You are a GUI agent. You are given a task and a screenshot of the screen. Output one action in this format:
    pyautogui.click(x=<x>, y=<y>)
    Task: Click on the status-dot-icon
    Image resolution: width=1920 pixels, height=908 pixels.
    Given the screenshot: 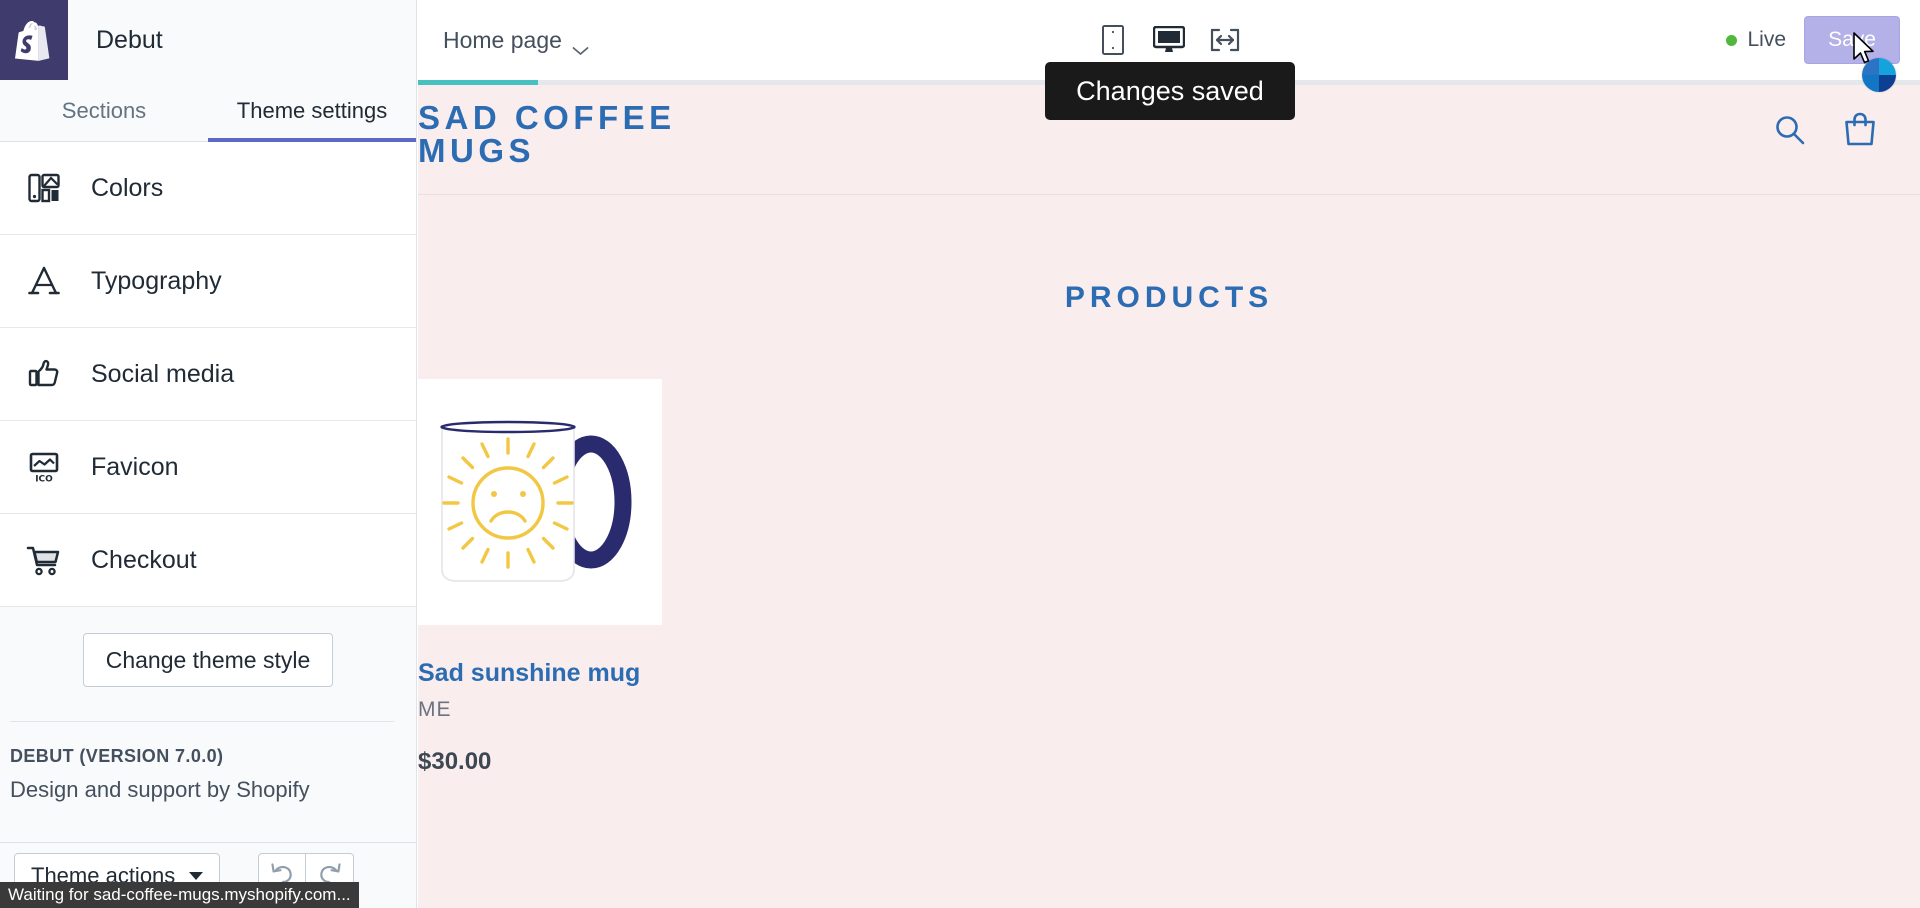 What is the action you would take?
    pyautogui.click(x=1732, y=40)
    